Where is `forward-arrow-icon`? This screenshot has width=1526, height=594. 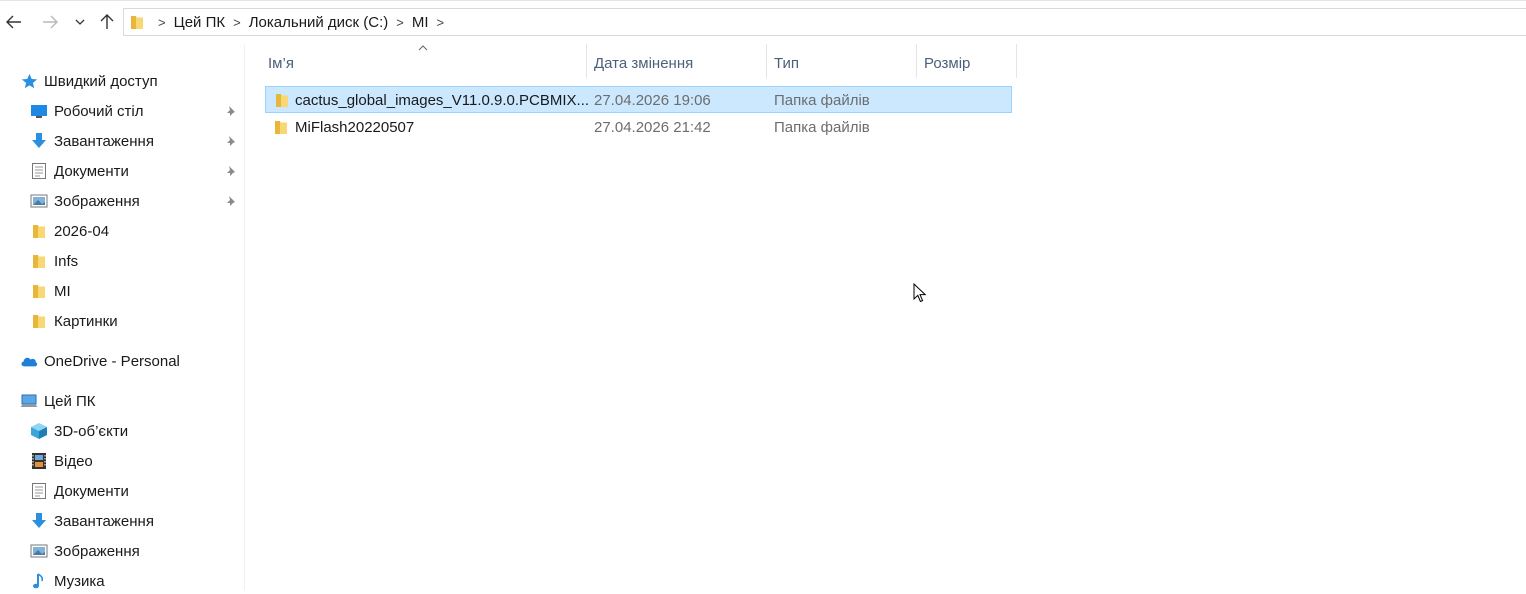
forward-arrow-icon is located at coordinates (50, 22).